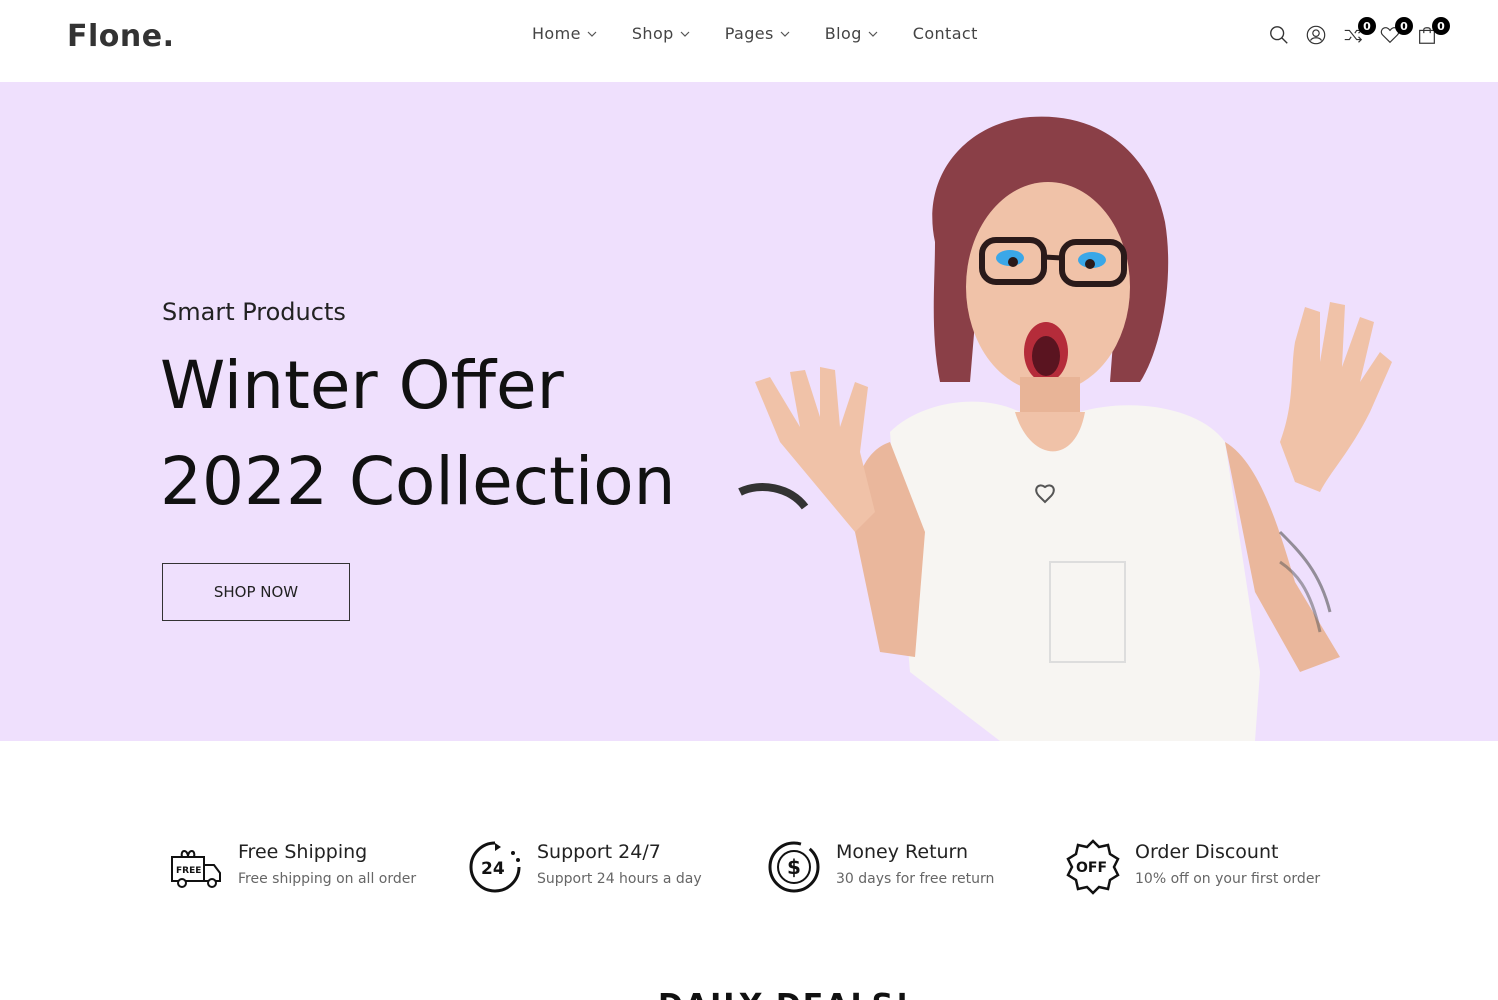 This screenshot has width=1498, height=1000. Describe the element at coordinates (254, 312) in the screenshot. I see `hero-subtitle: Smart Products` at that location.